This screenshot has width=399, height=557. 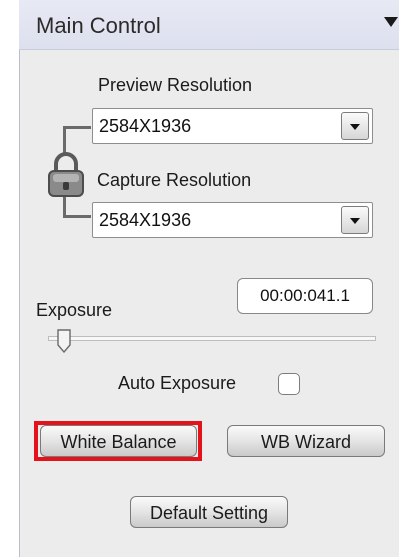 I want to click on preview-resolution-value: 2584X1936, so click(x=145, y=126).